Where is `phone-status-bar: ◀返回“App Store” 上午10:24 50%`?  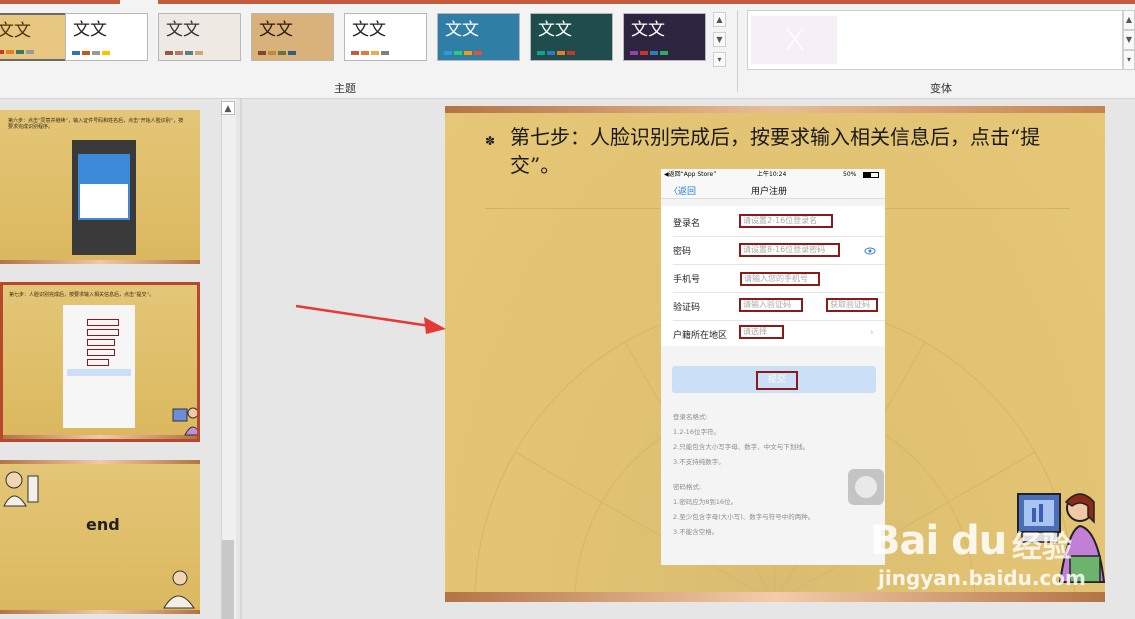
phone-status-bar: ◀返回“App Store” 上午10:24 50% is located at coordinates (773, 175).